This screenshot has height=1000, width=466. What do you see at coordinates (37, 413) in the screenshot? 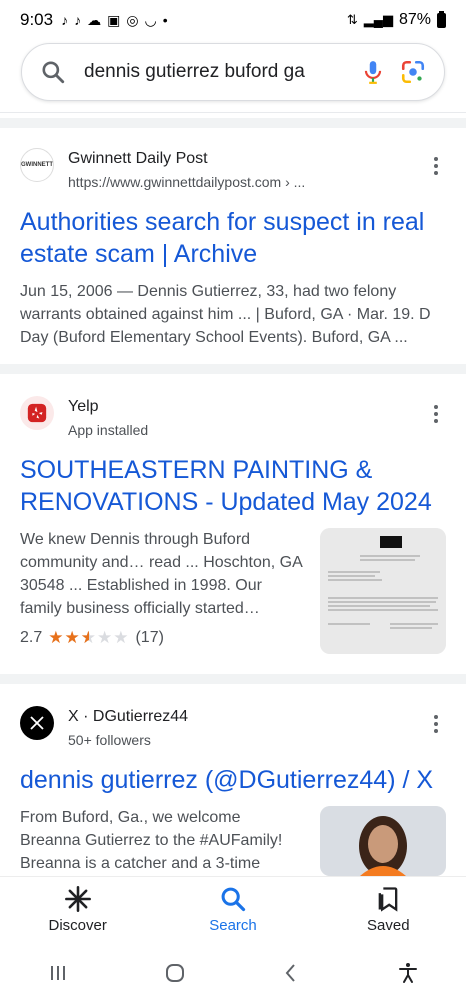
I see `yelp-icon` at bounding box center [37, 413].